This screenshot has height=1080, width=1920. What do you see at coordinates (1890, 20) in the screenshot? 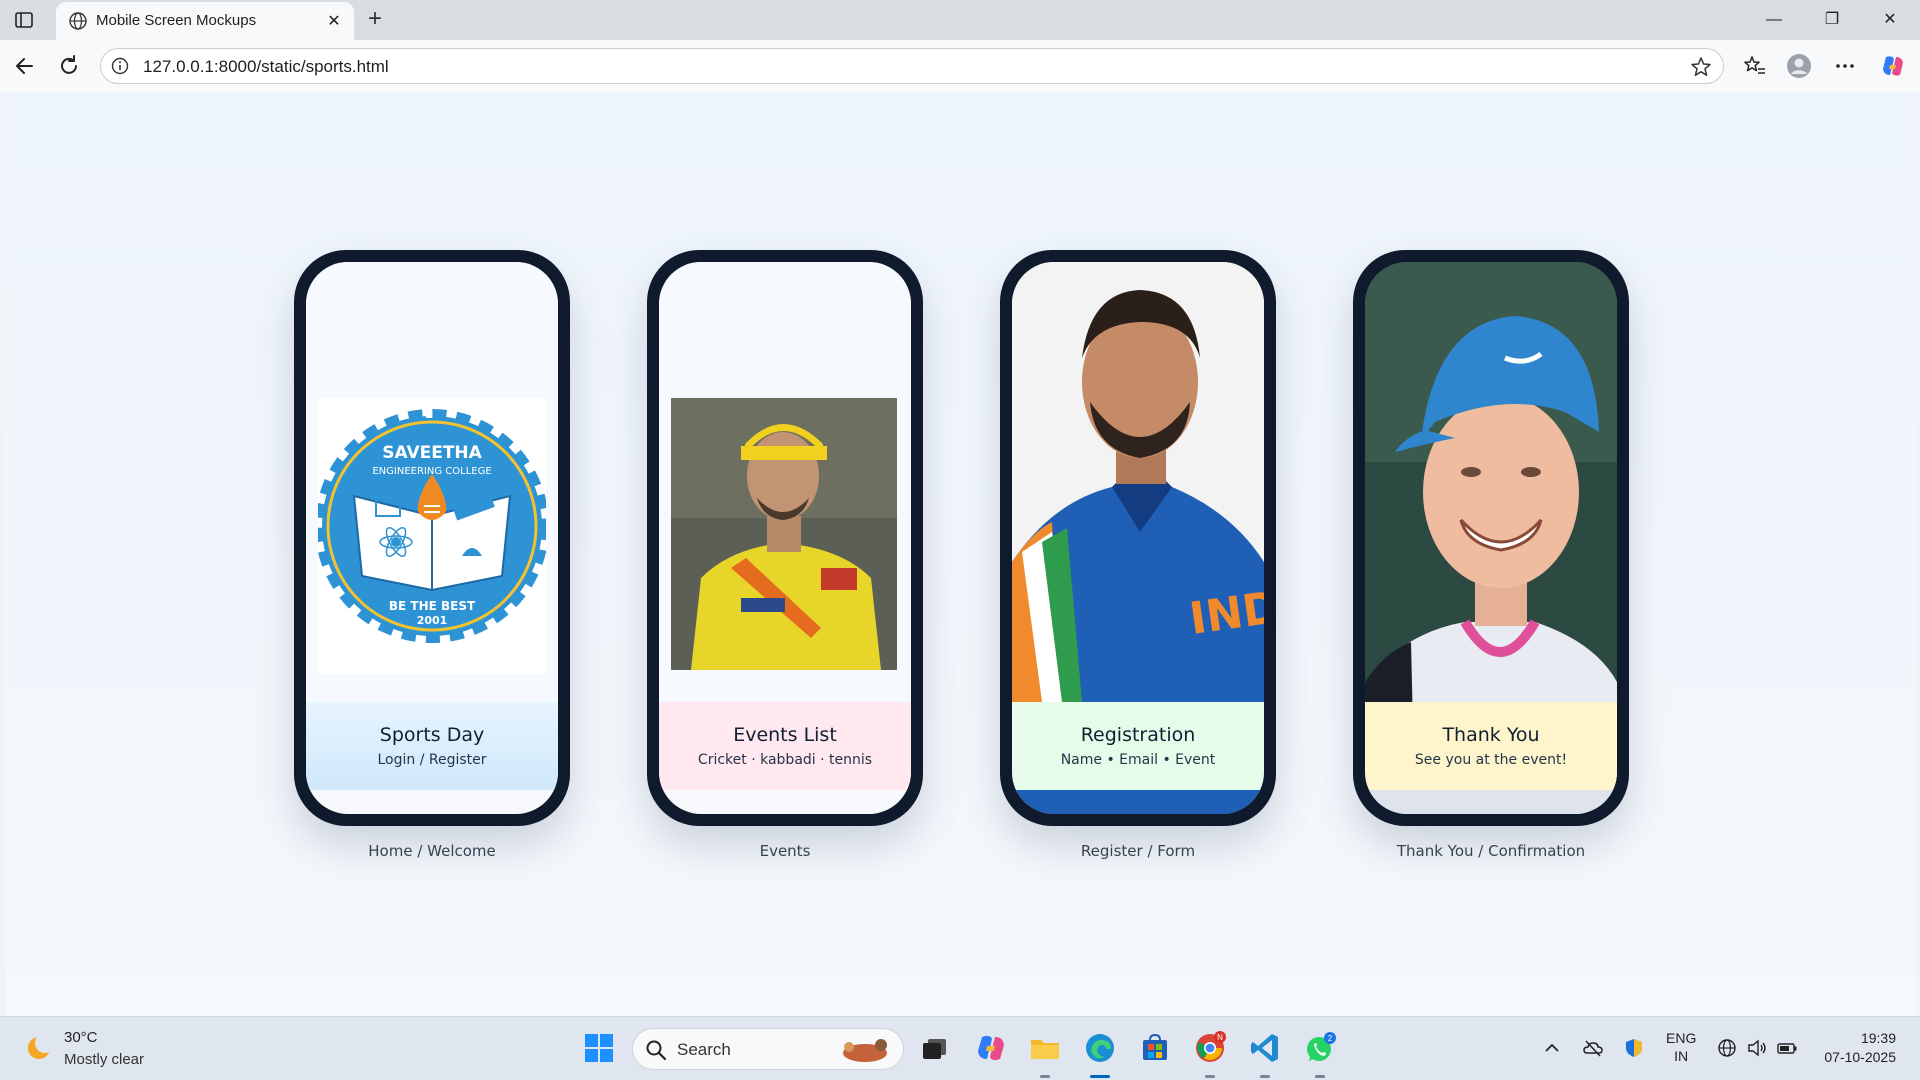
I see `window-close-icon: ✕` at bounding box center [1890, 20].